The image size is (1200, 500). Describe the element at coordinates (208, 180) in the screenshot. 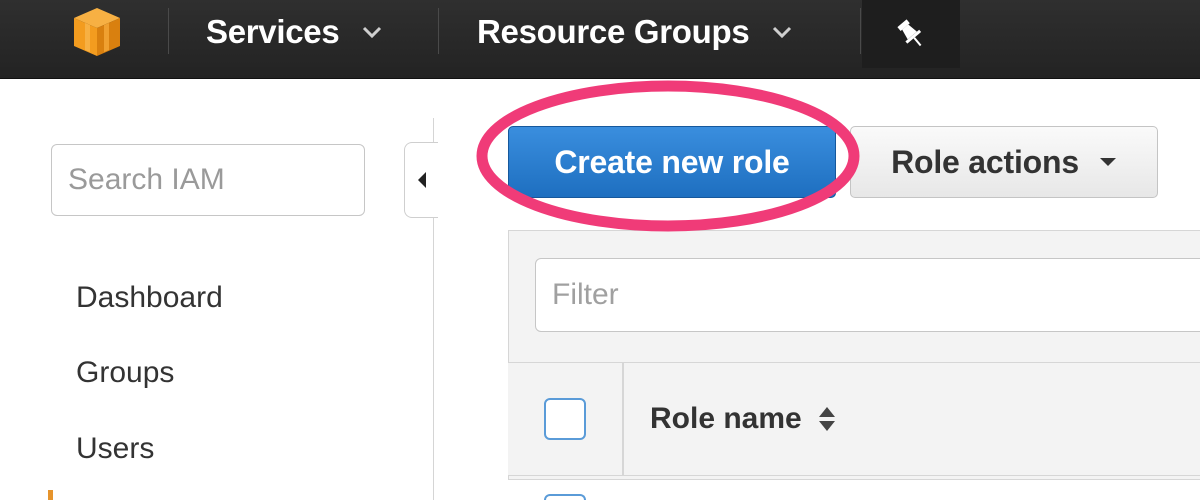

I see `search-iam-input` at that location.